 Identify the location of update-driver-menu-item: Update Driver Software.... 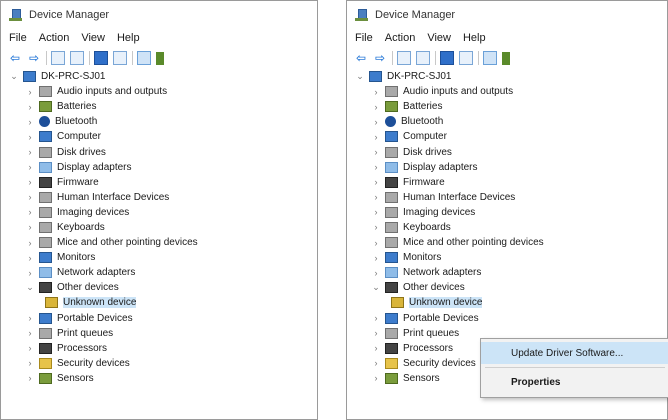
(574, 353).